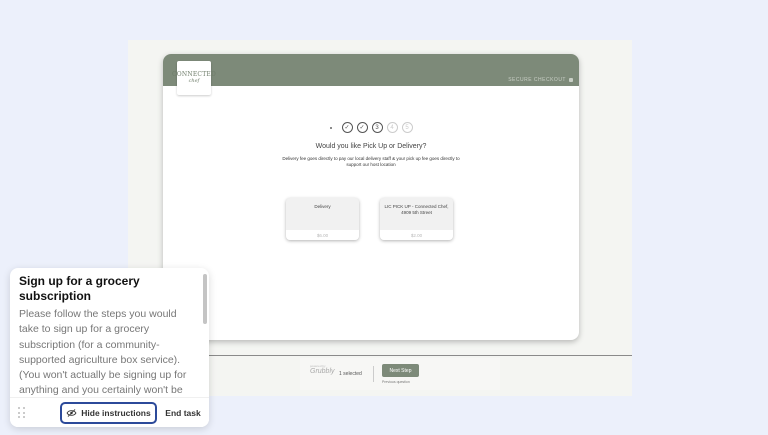  Describe the element at coordinates (194, 78) in the screenshot. I see `connected-chef-logo: CONNECTED chef` at that location.